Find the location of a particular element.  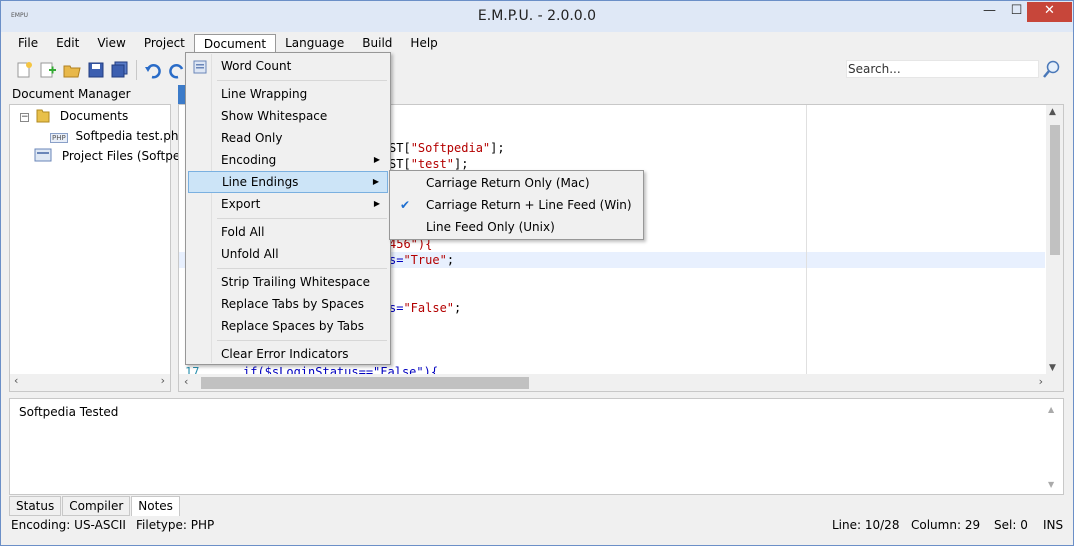

menu-item-replace-spaces-by-tabs: Replace Spaces by Tabs is located at coordinates (288, 326).